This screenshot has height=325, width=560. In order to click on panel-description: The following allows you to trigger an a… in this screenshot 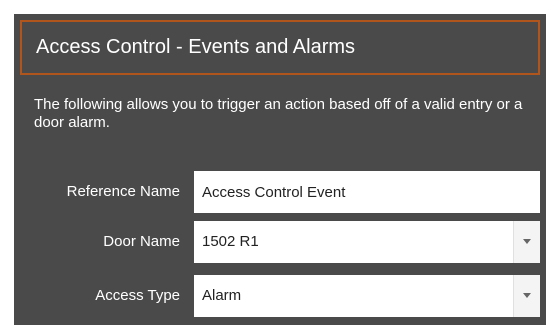, I will do `click(278, 113)`.